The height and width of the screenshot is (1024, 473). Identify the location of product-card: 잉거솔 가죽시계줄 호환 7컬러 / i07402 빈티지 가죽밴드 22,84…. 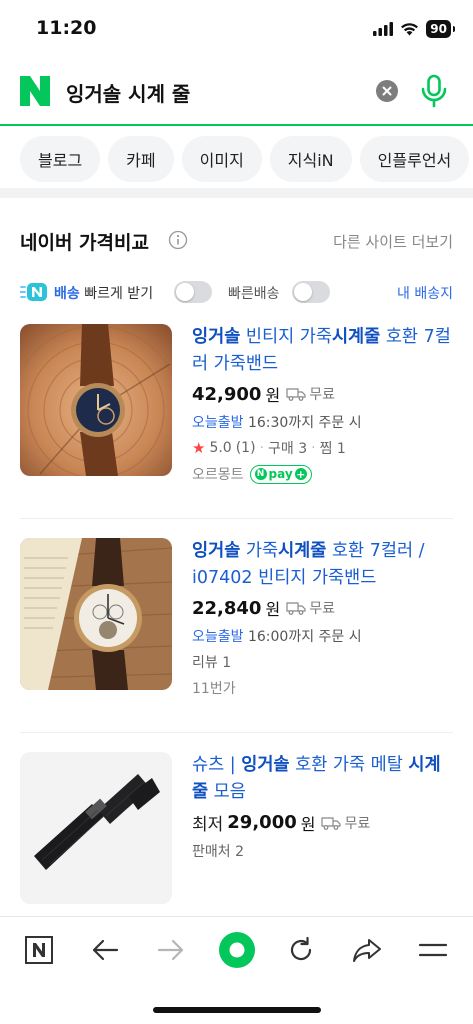
(236, 618).